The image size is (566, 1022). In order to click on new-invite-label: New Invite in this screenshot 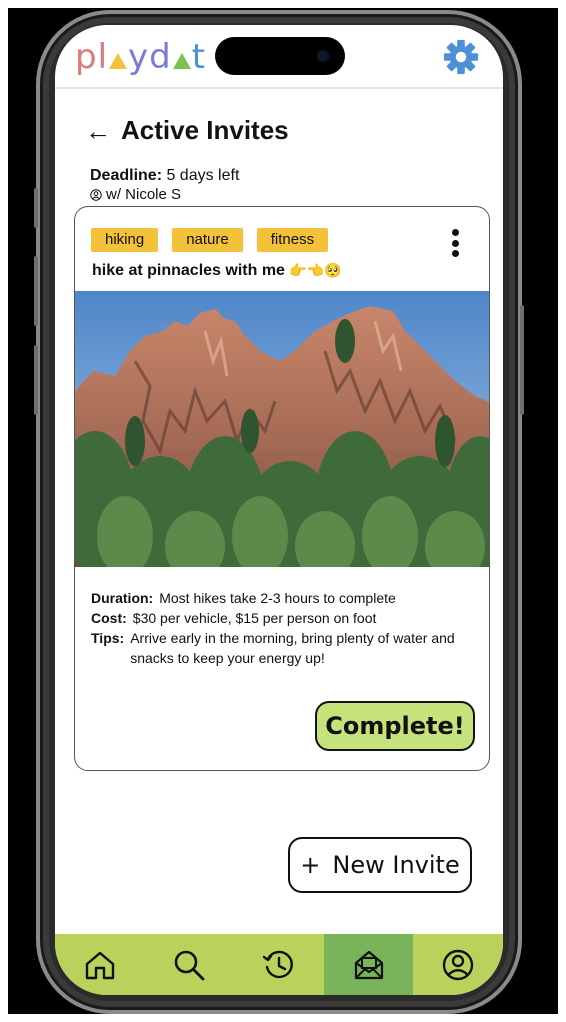, I will do `click(396, 865)`.